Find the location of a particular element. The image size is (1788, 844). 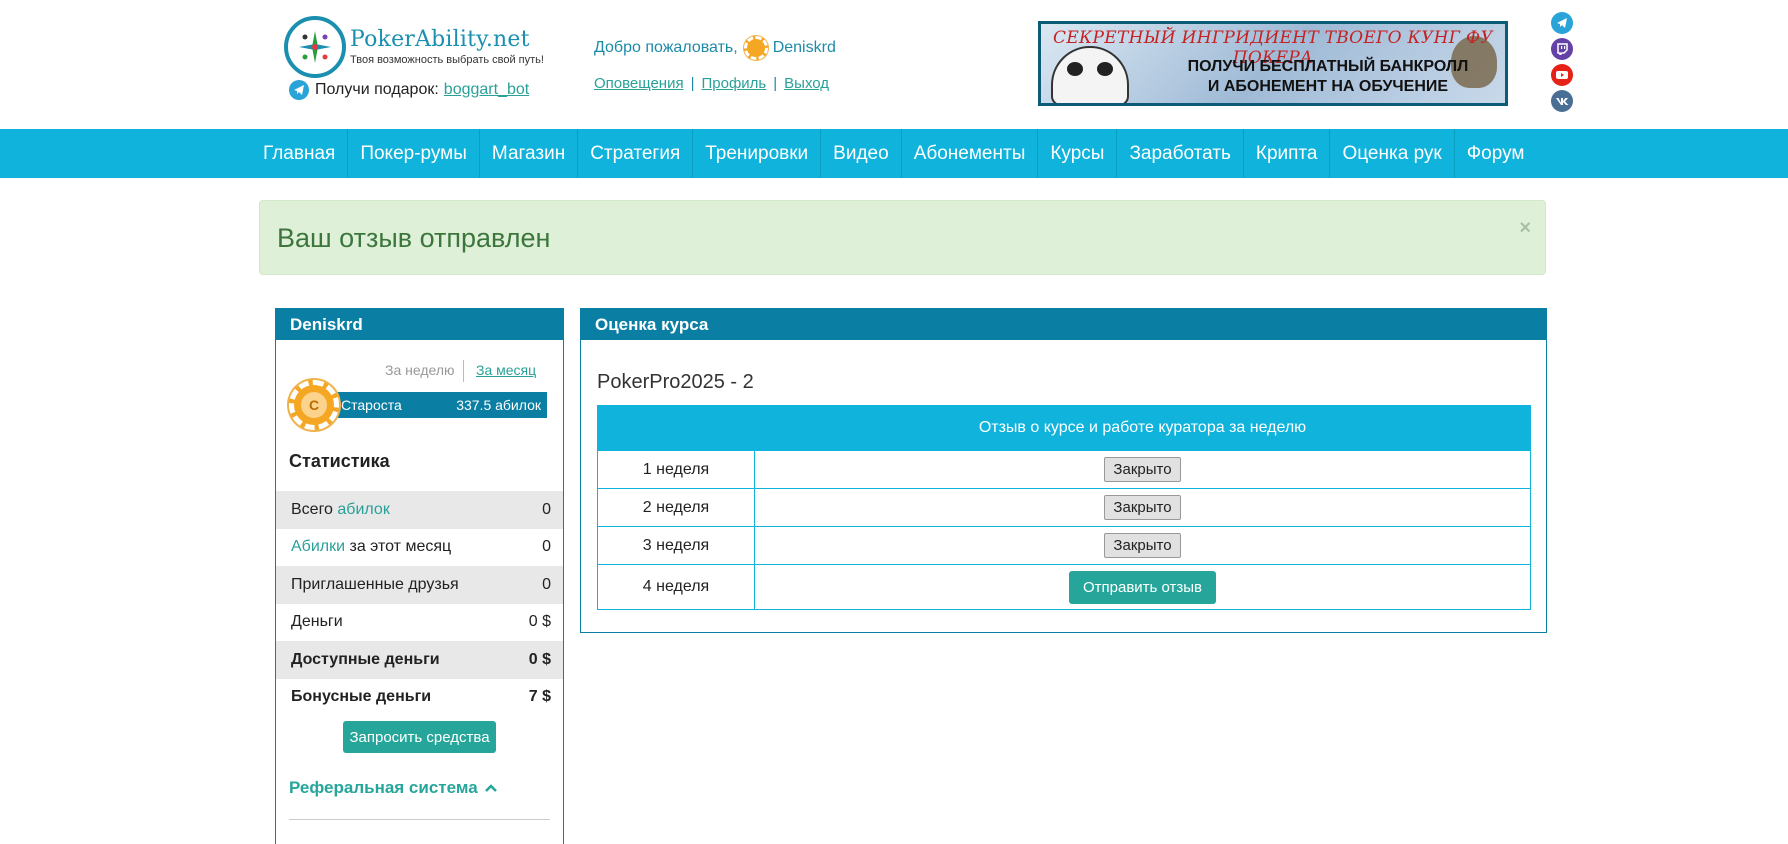

nav-item-subscriptions: Абонементы is located at coordinates (970, 153).